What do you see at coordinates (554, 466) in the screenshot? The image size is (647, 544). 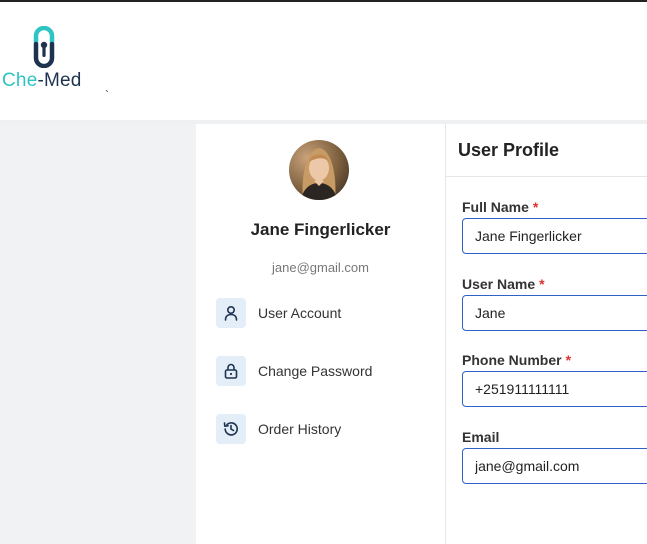 I see `email-input` at bounding box center [554, 466].